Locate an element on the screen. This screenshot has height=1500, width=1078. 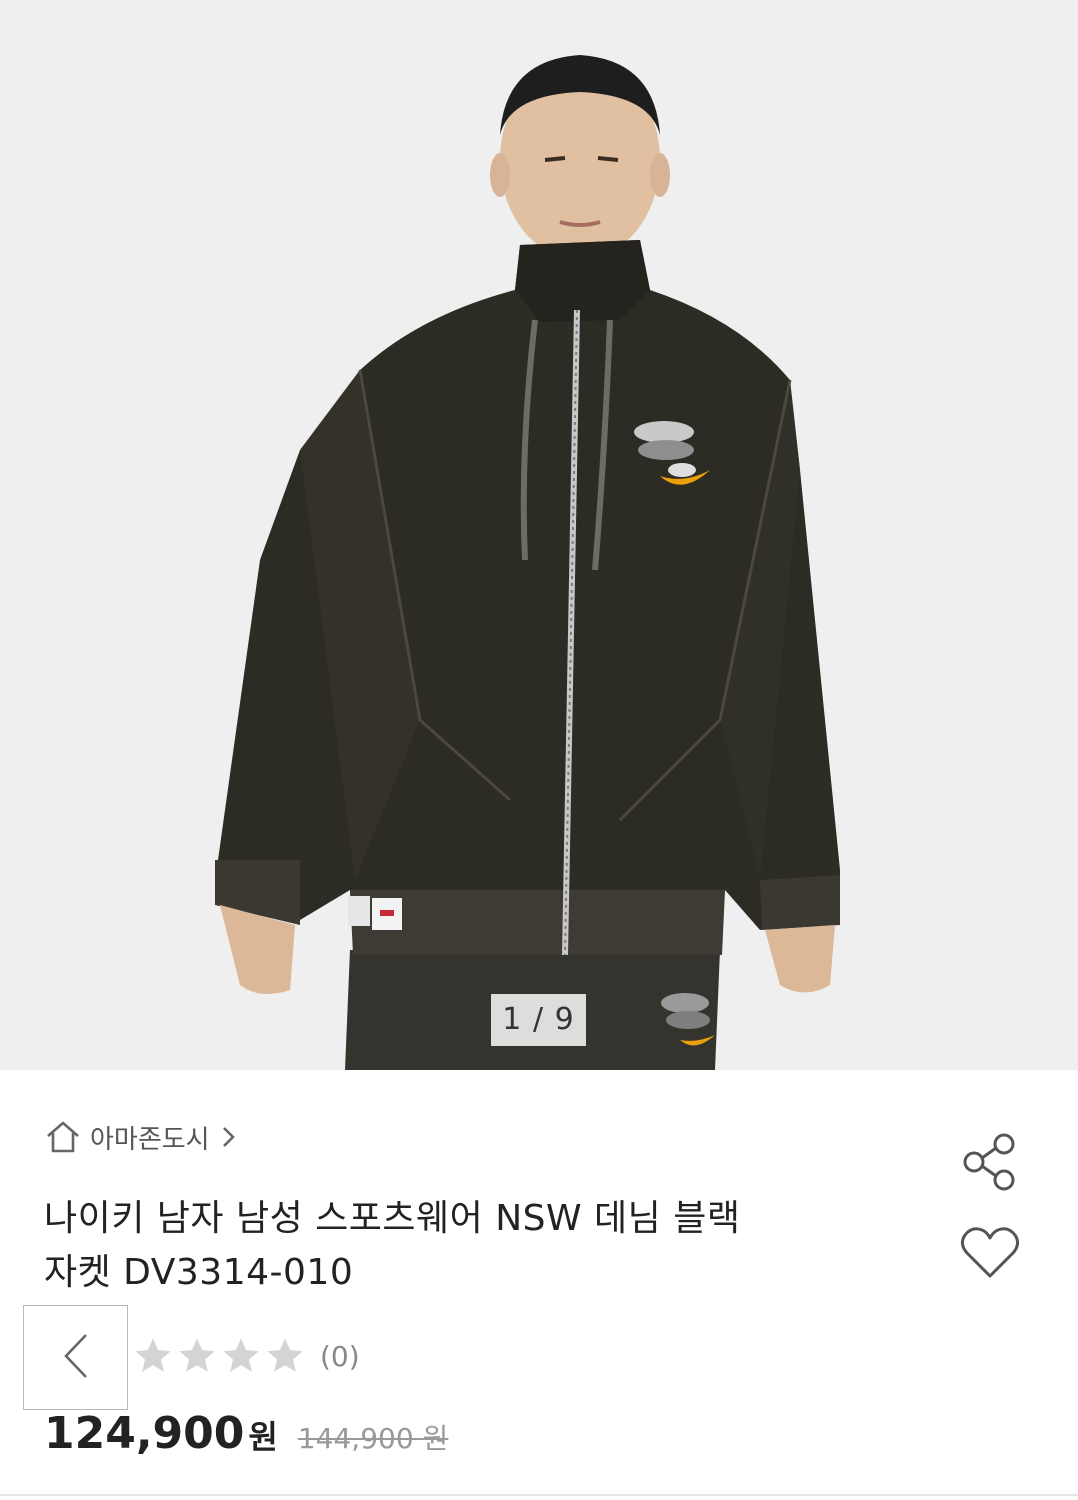
share-icon is located at coordinates (990, 1164).